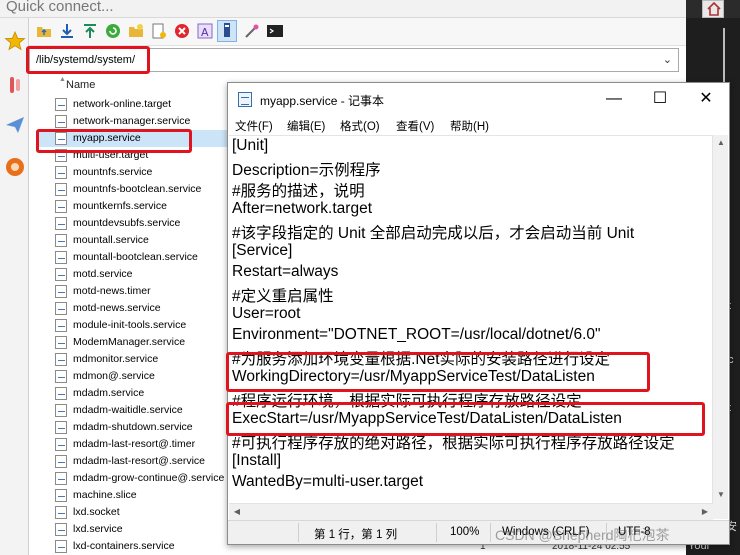  What do you see at coordinates (67, 31) in the screenshot?
I see `download-icon` at bounding box center [67, 31].